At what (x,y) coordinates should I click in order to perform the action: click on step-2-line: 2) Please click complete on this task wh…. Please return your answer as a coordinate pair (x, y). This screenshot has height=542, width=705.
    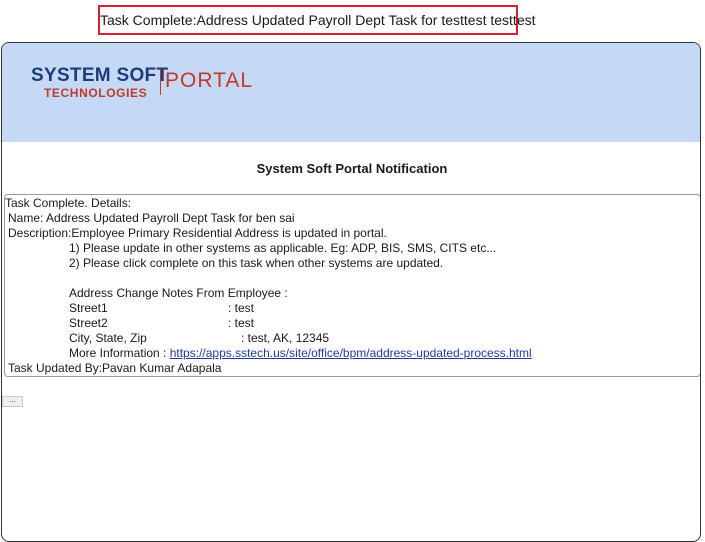
    Looking at the image, I should click on (256, 263).